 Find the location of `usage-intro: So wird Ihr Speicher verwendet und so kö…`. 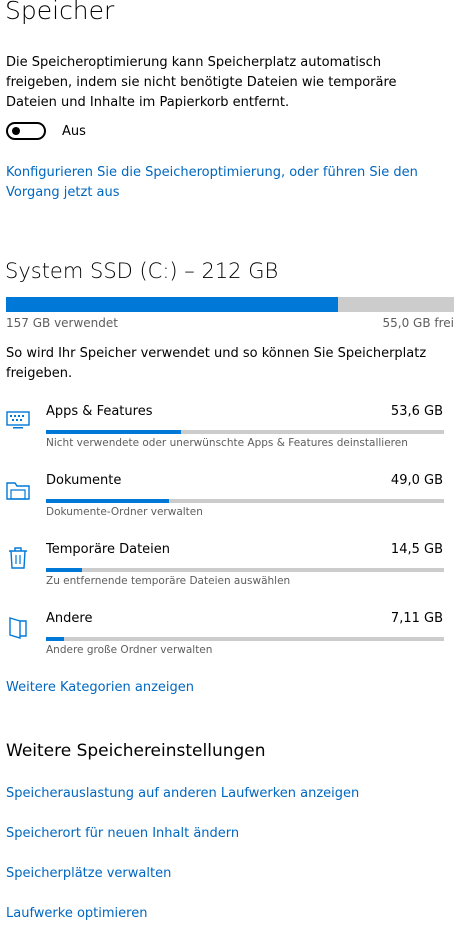

usage-intro: So wird Ihr Speicher verwendet und so kö… is located at coordinates (216, 363).